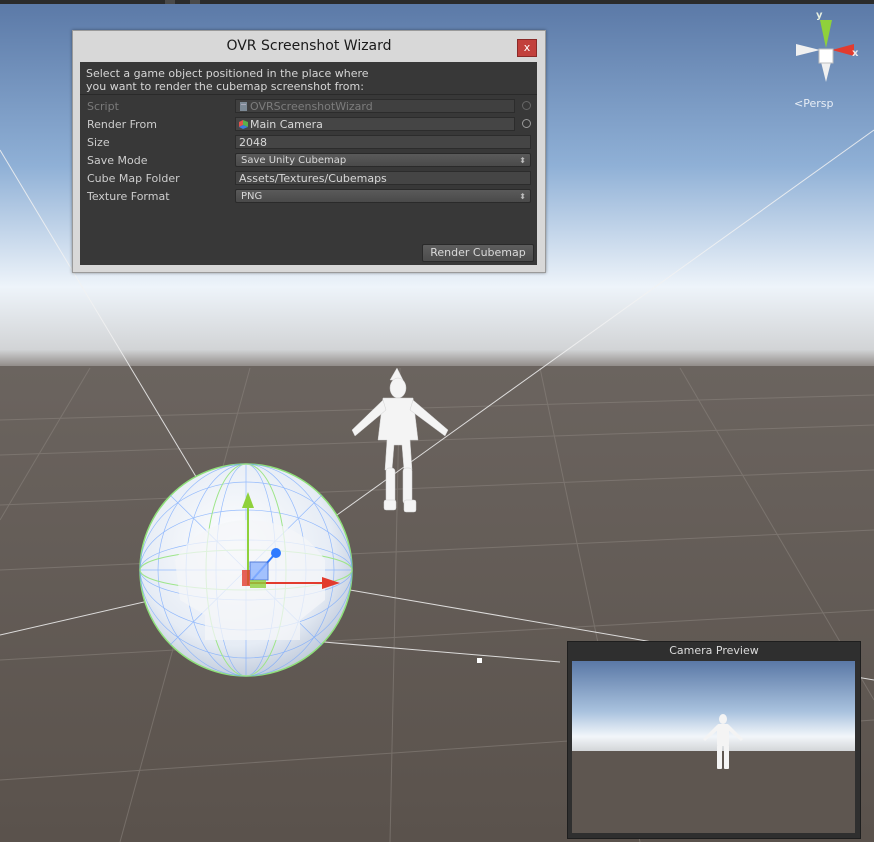  What do you see at coordinates (375, 106) in the screenshot?
I see `script-field: OVRScreenshotWizard` at bounding box center [375, 106].